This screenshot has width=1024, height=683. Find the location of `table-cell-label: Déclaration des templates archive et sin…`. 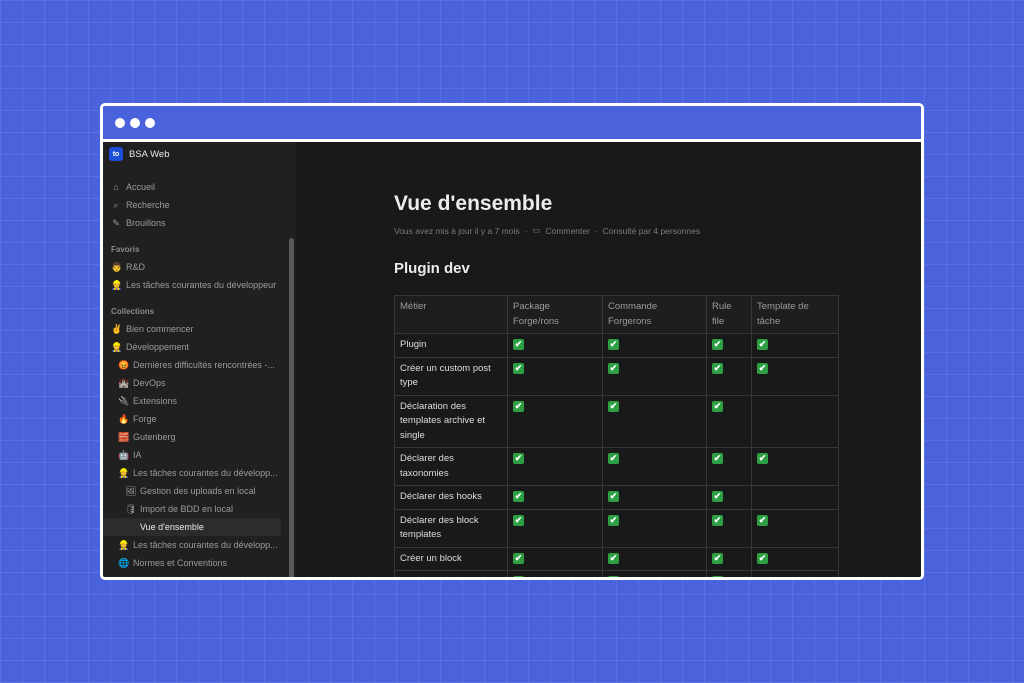

table-cell-label: Déclaration des templates archive et sin… is located at coordinates (451, 421).